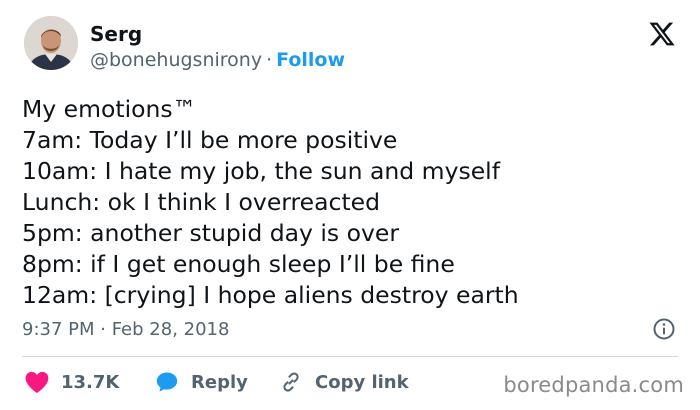  What do you see at coordinates (109, 109) in the screenshot?
I see `tweet-line: My emotions™` at bounding box center [109, 109].